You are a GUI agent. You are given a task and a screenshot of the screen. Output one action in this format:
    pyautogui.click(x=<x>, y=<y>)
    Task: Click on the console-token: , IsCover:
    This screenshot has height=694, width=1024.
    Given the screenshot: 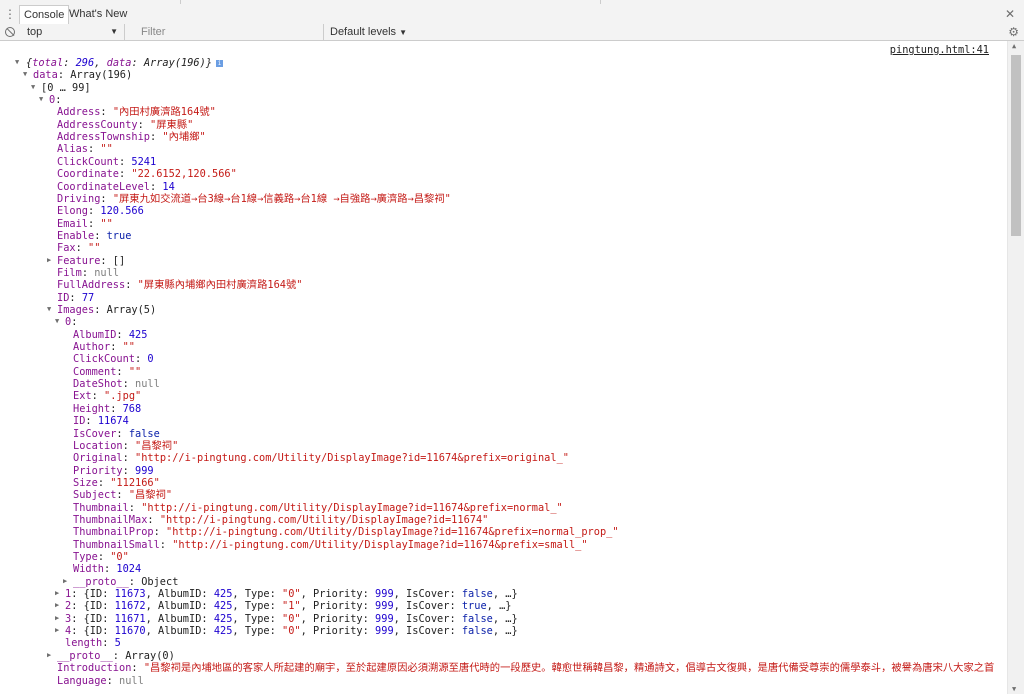 What is the action you would take?
    pyautogui.click(x=427, y=594)
    